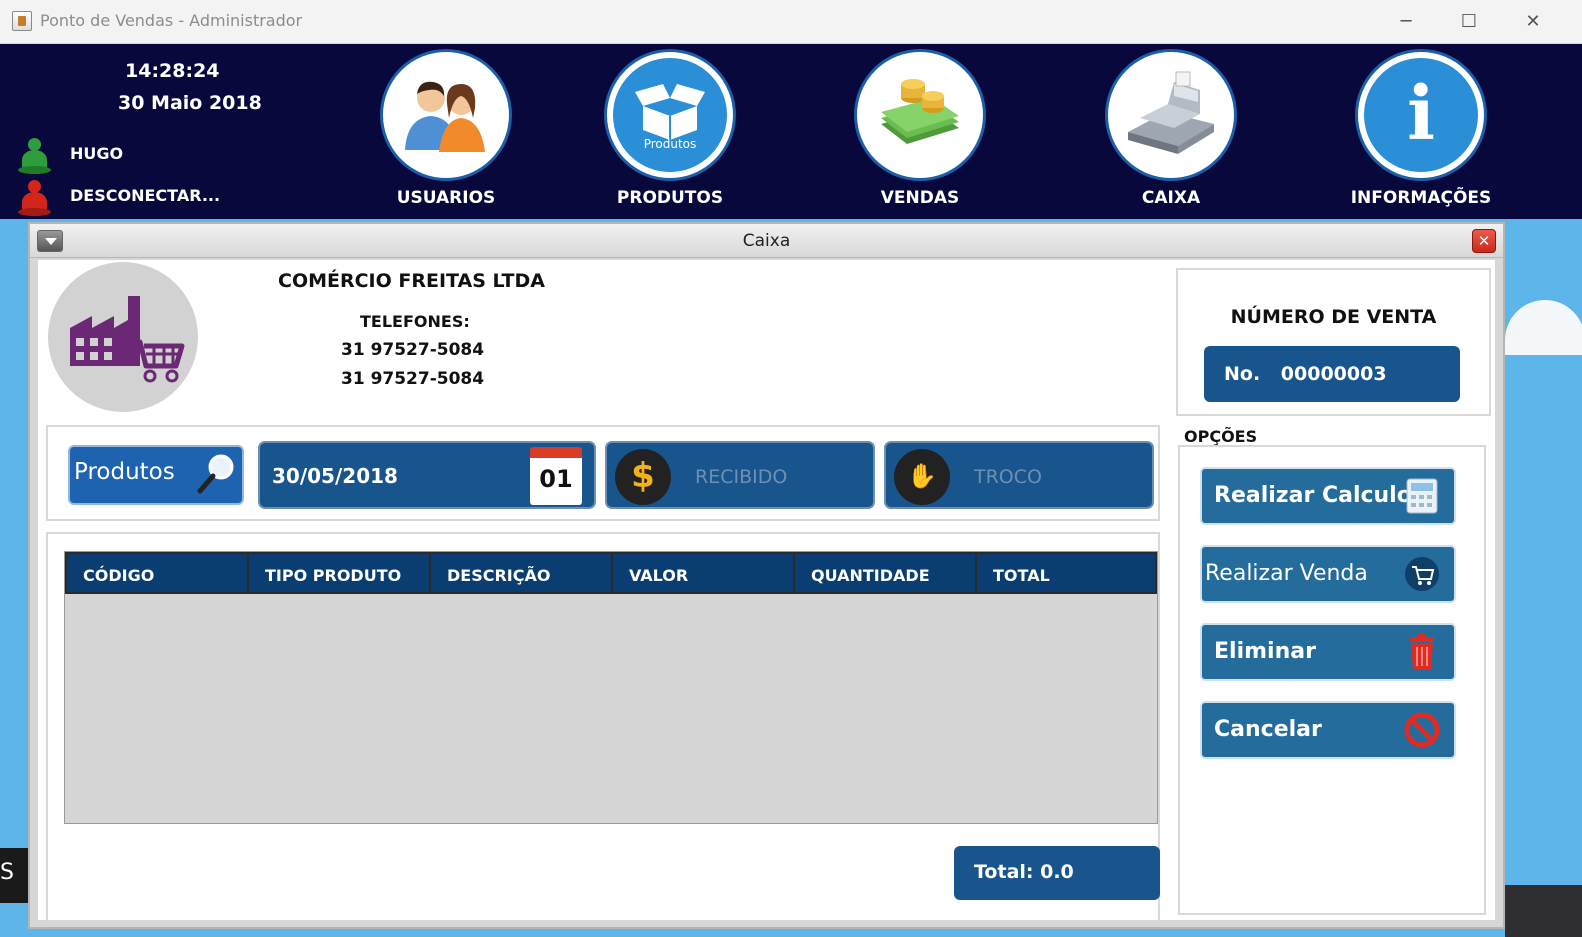  I want to click on caixa-title: Caixa, so click(766, 241).